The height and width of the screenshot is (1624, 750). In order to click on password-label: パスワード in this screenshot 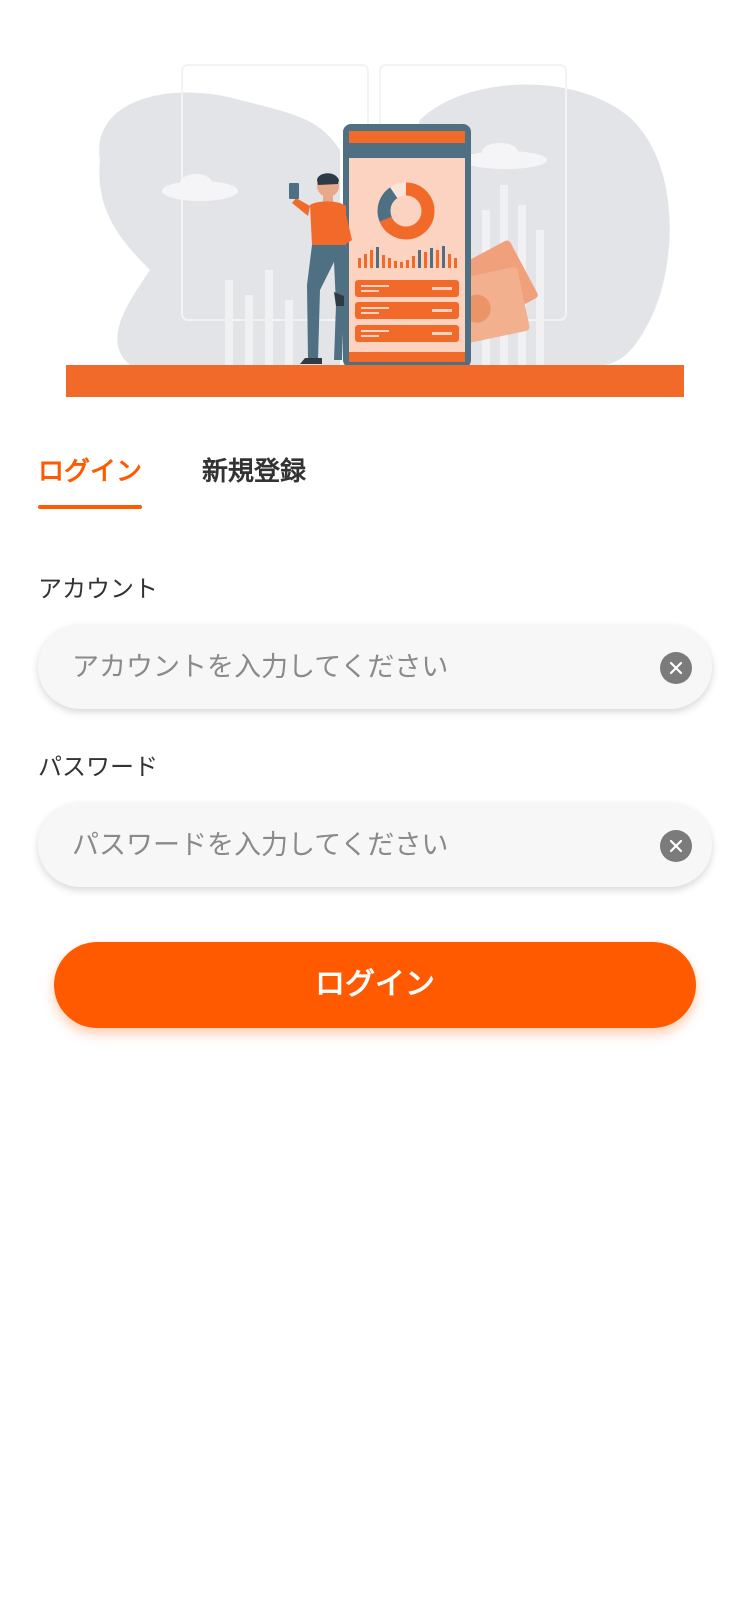, I will do `click(98, 767)`.